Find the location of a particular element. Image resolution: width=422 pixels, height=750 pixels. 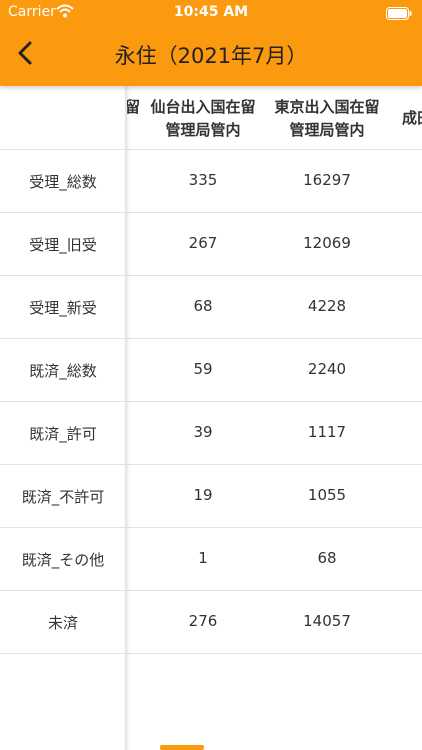

cell-sendai: 59 is located at coordinates (203, 369).